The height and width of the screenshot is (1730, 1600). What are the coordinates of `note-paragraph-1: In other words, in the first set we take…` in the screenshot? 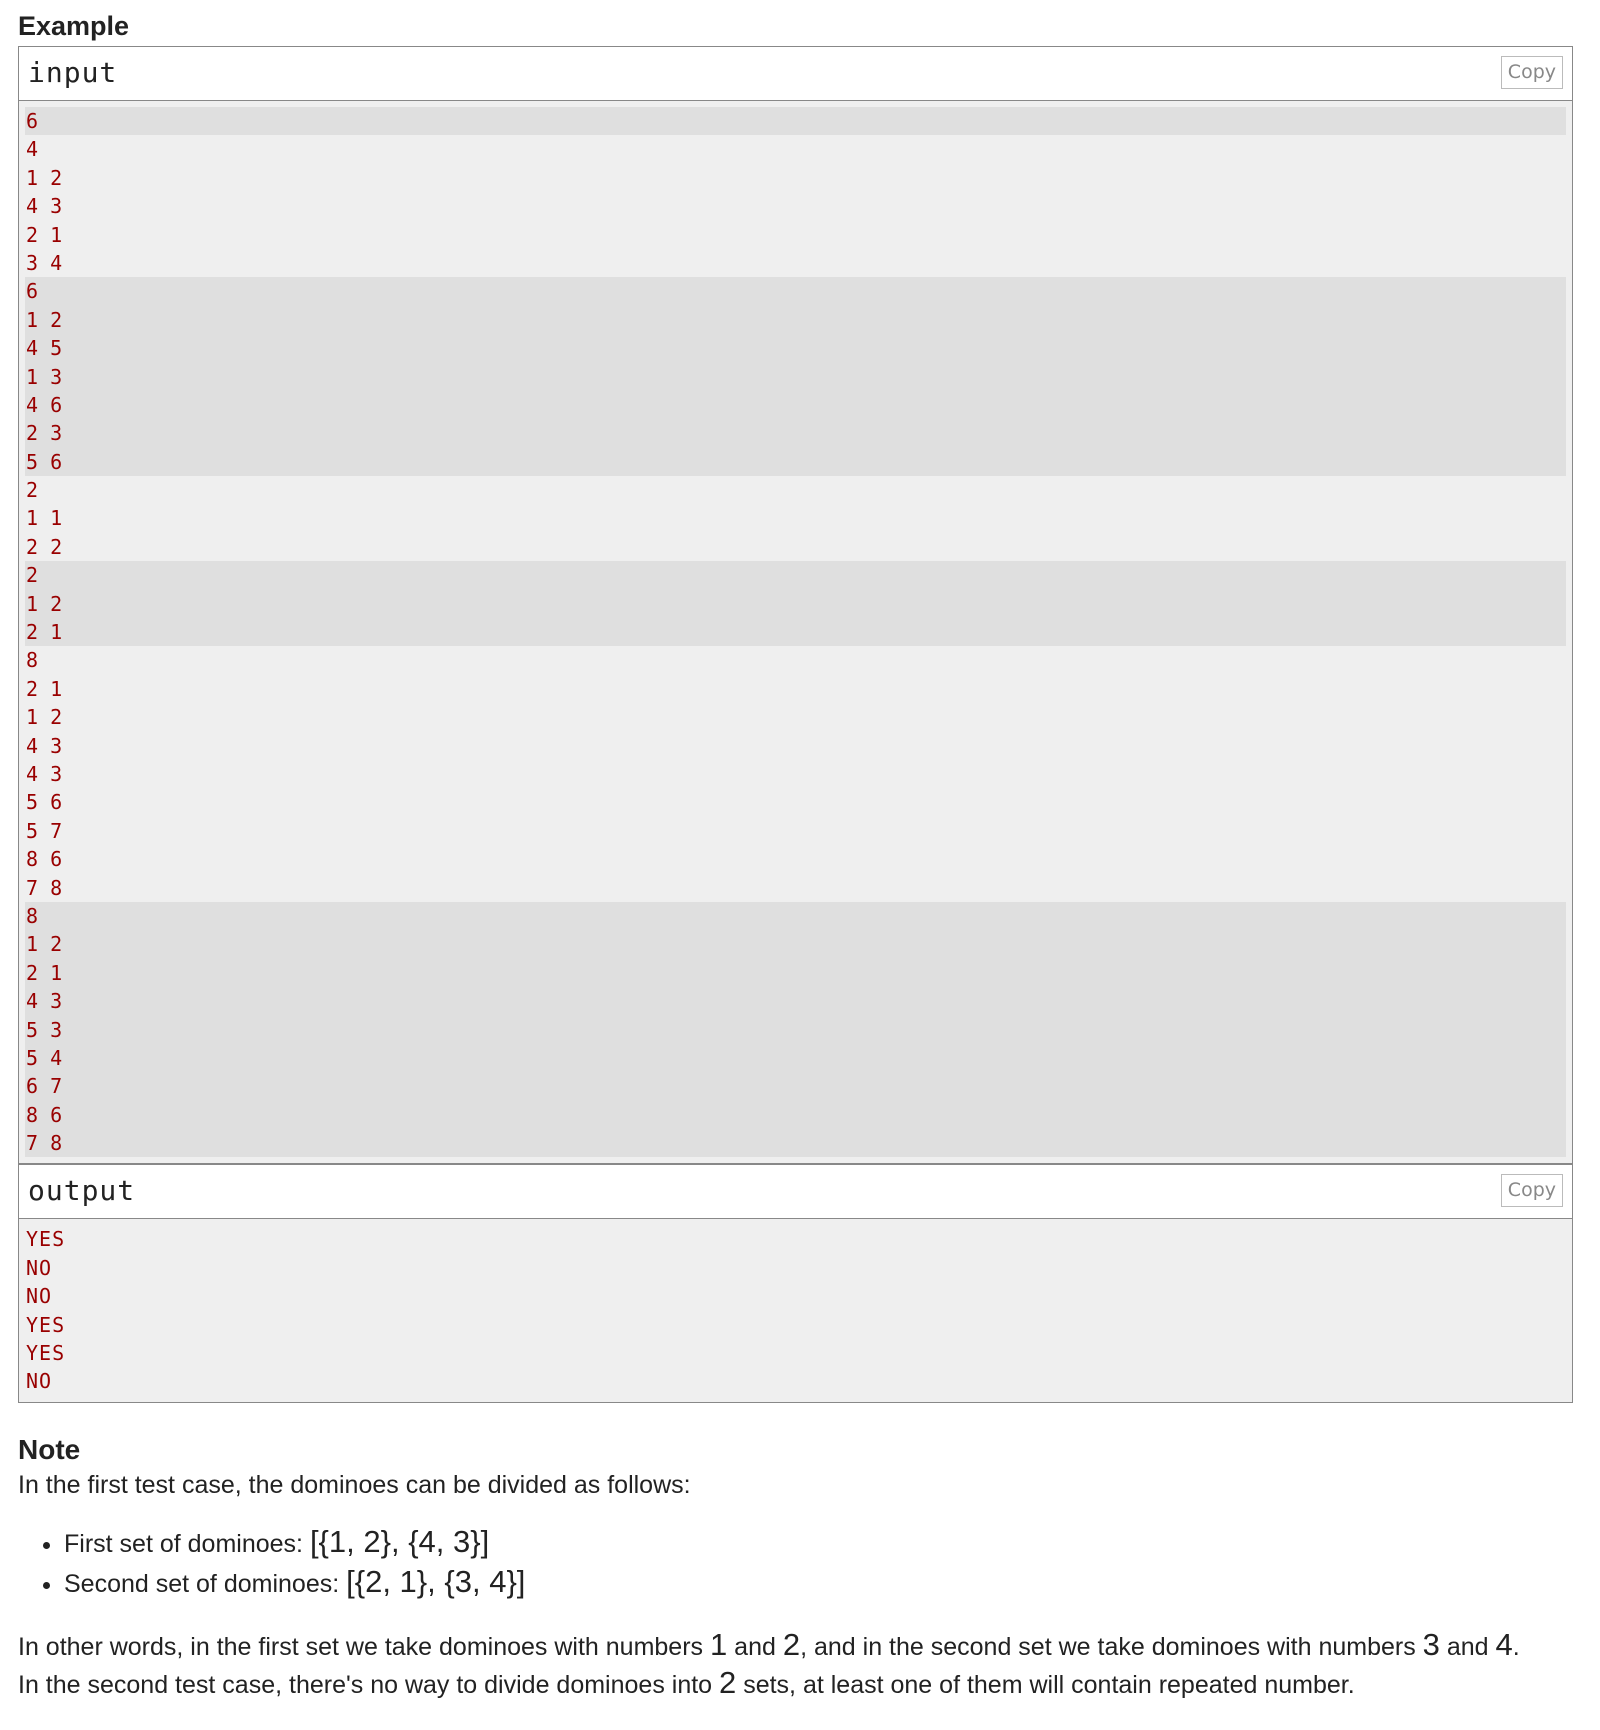 It's located at (795, 1646).